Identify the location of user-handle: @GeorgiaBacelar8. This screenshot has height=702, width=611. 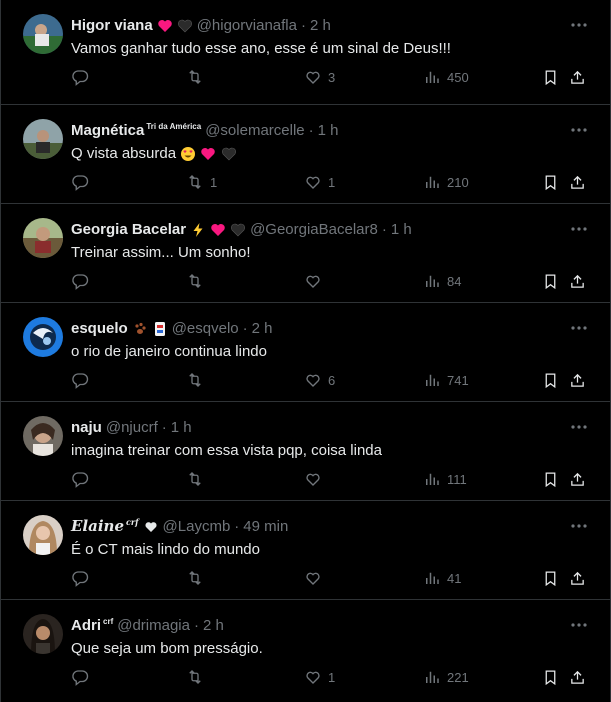
(314, 229).